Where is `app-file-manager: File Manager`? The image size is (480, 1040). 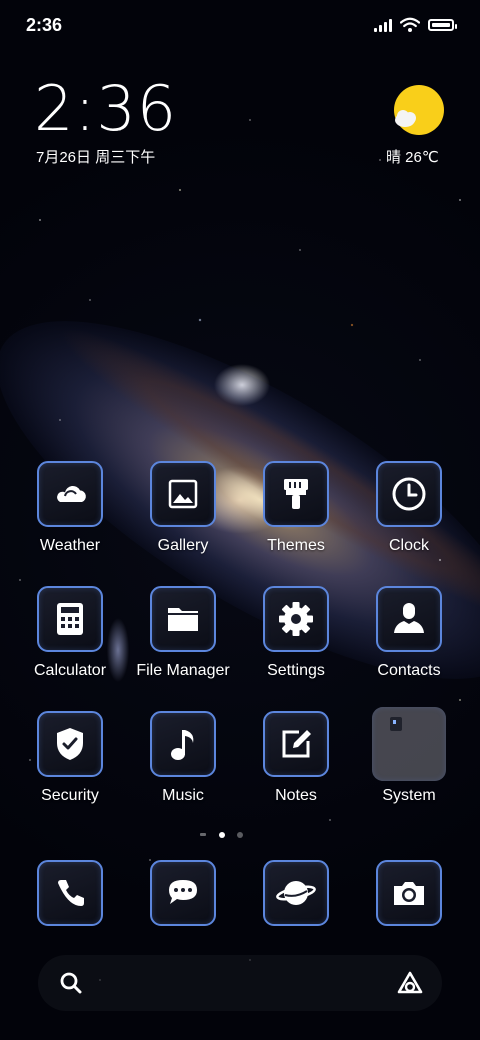 app-file-manager: File Manager is located at coordinates (183, 633).